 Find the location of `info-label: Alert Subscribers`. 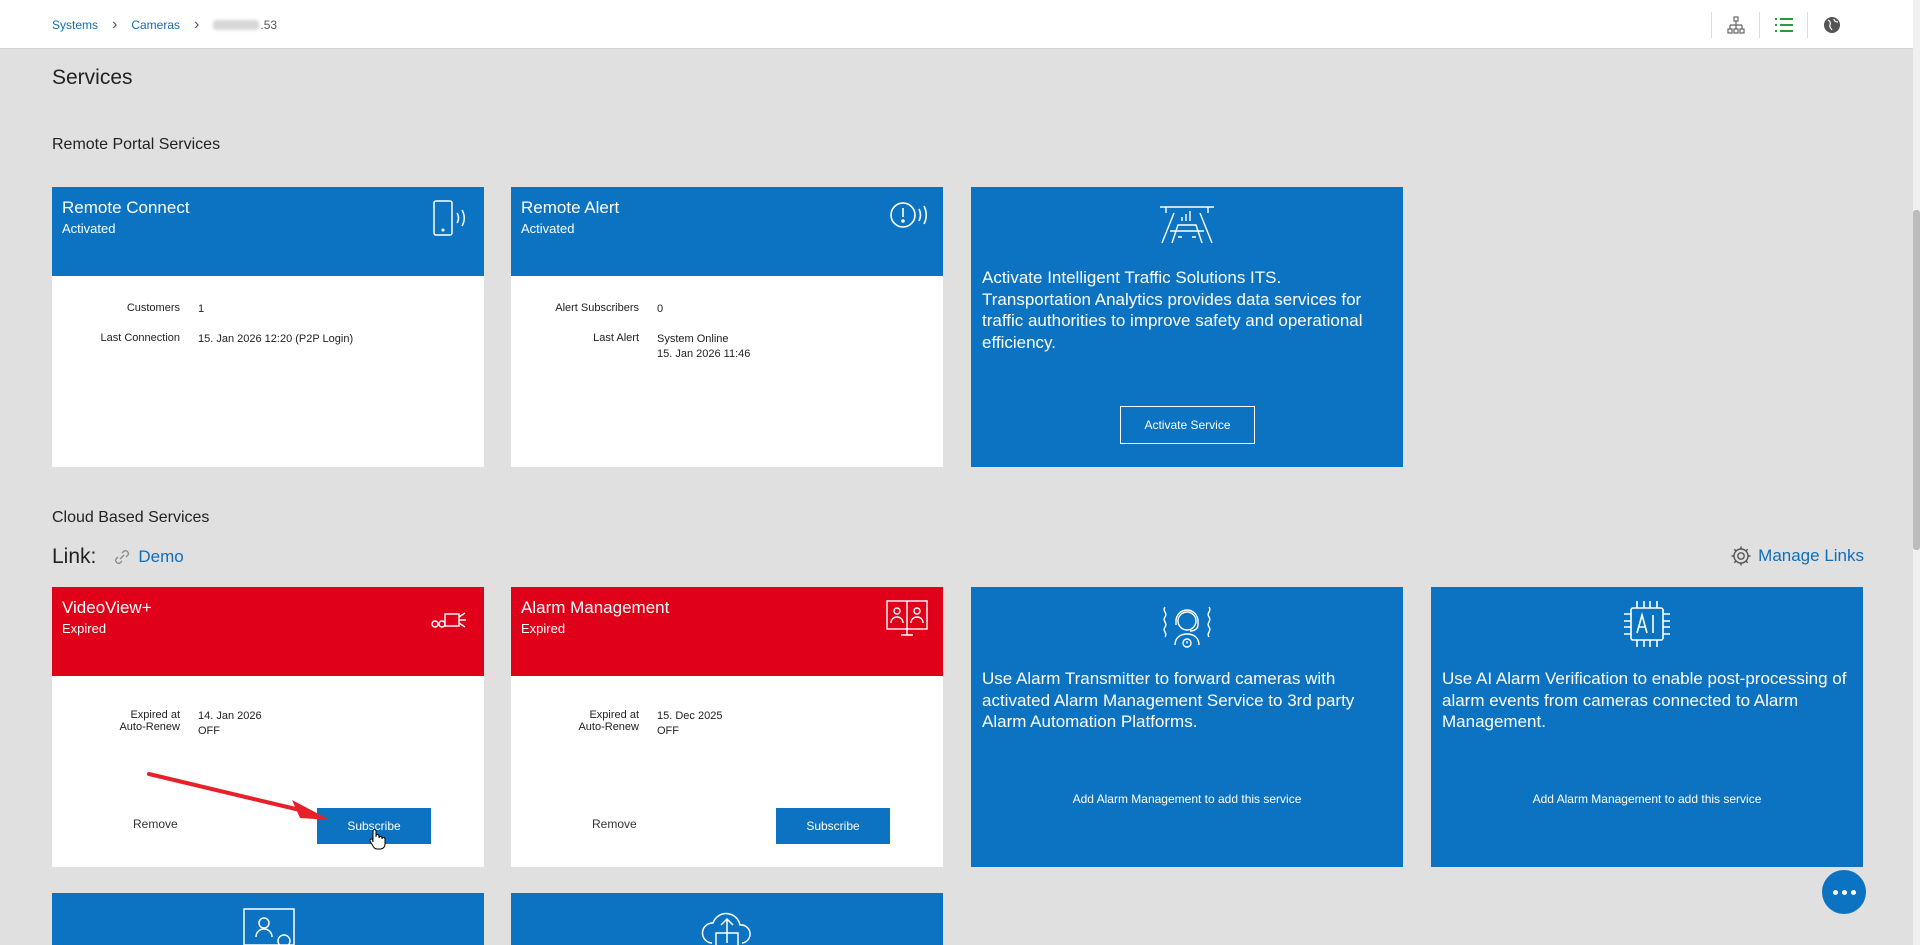

info-label: Alert Subscribers is located at coordinates (597, 308).